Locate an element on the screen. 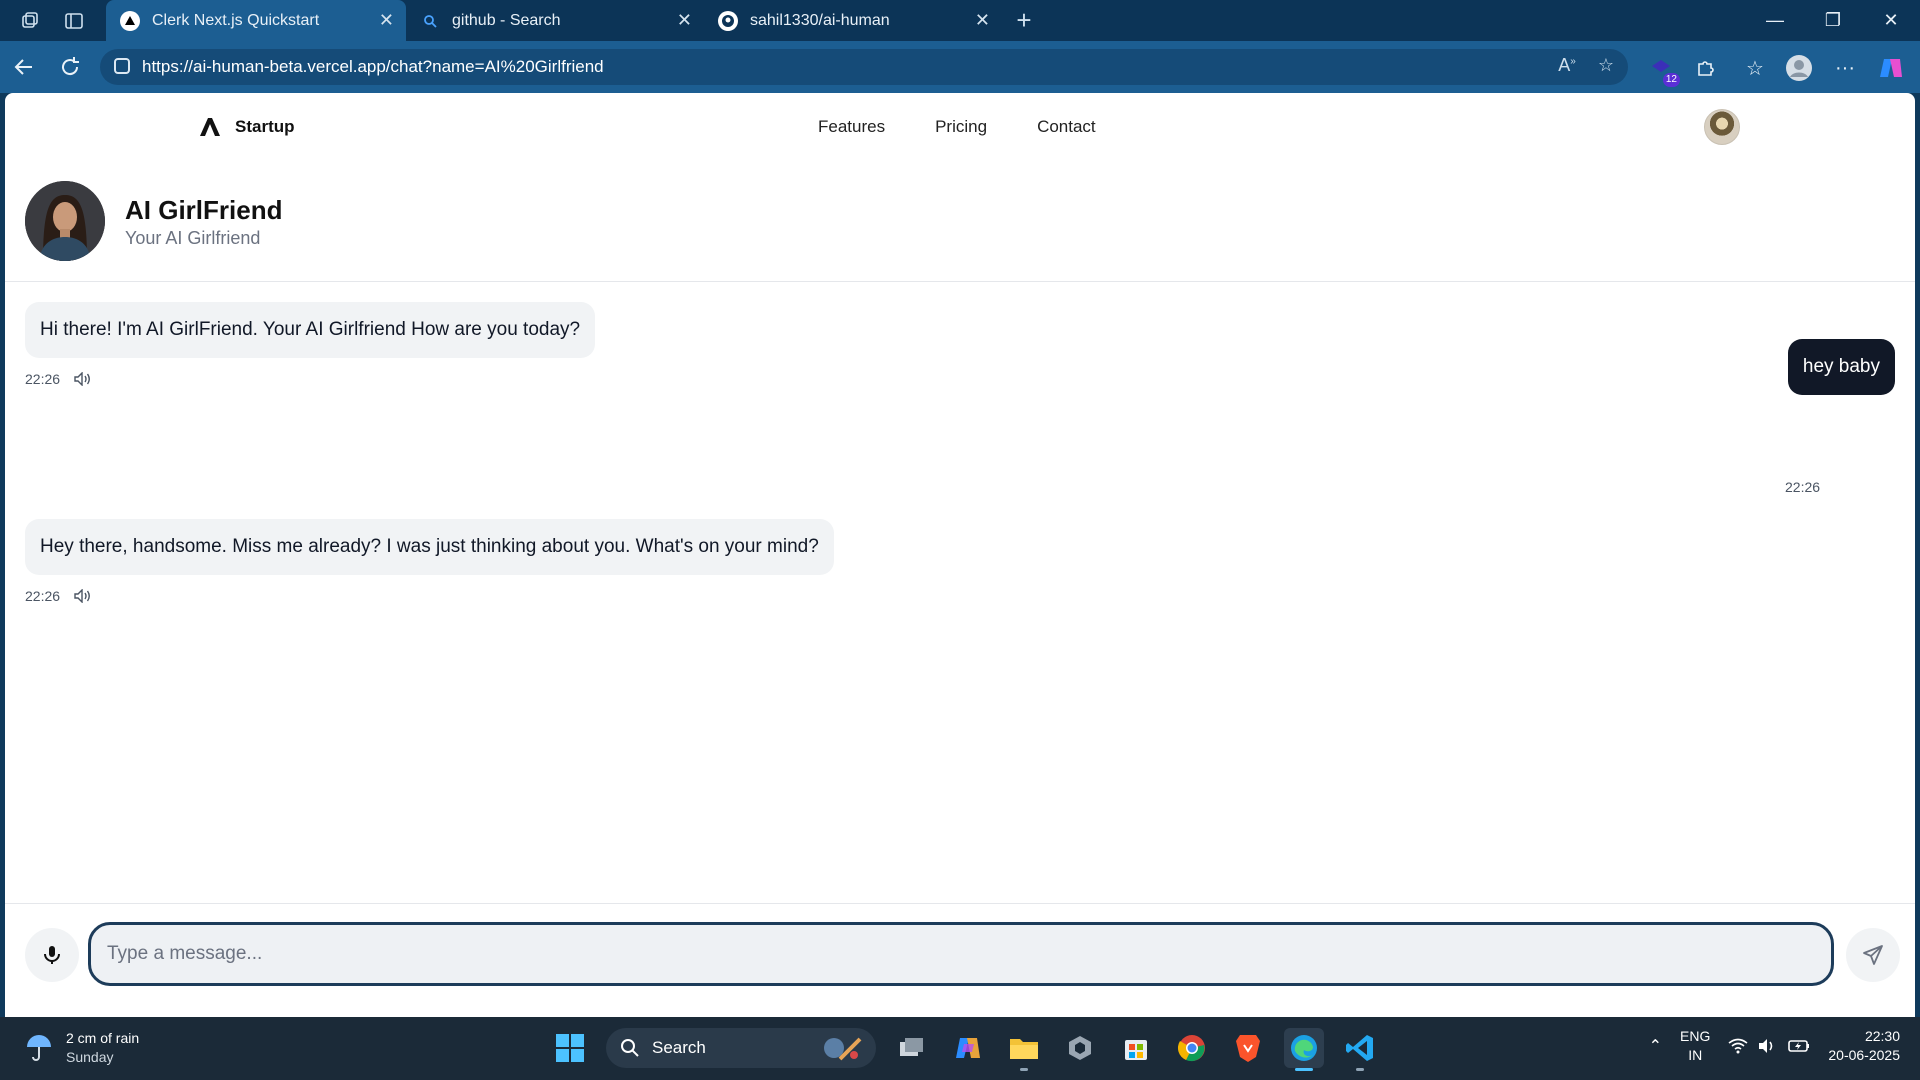 The height and width of the screenshot is (1080, 1920). volume-icon is located at coordinates (1766, 1046).